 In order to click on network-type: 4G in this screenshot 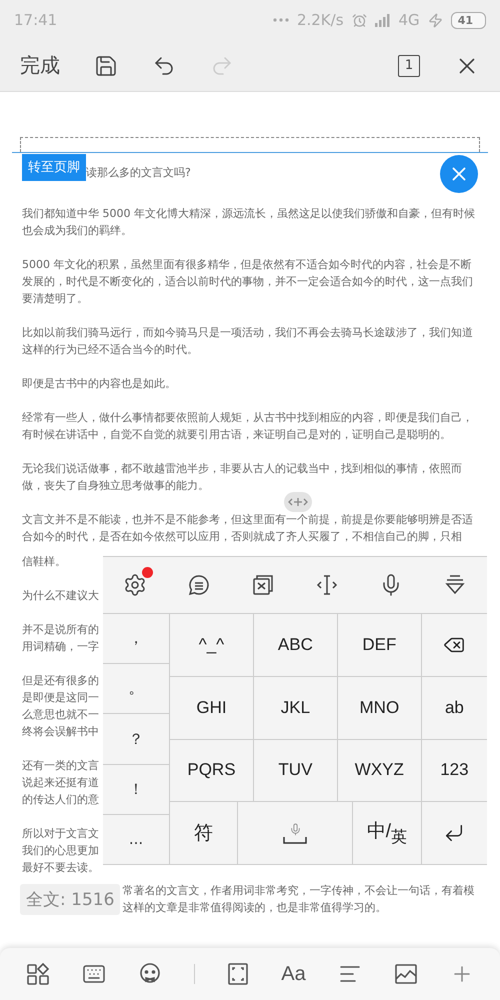, I will do `click(409, 20)`.